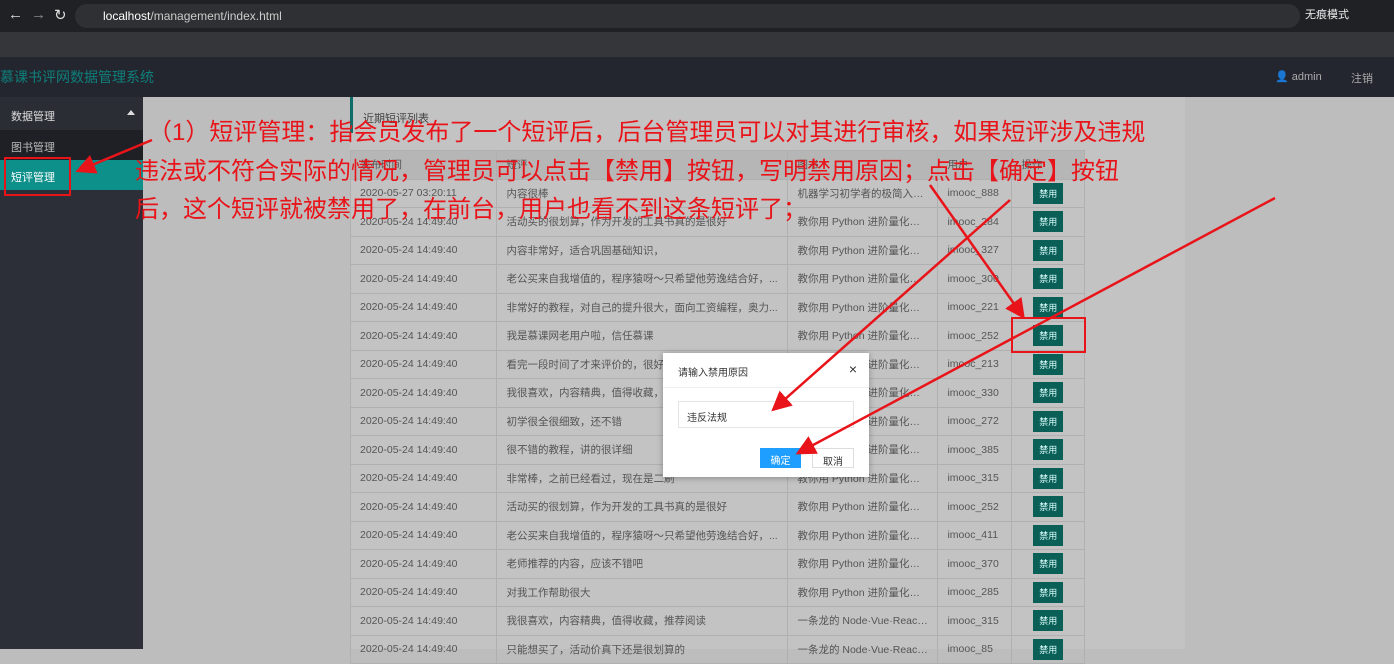 This screenshot has width=1394, height=664. What do you see at coordinates (891, 305) in the screenshot?
I see `arrow-to-input` at bounding box center [891, 305].